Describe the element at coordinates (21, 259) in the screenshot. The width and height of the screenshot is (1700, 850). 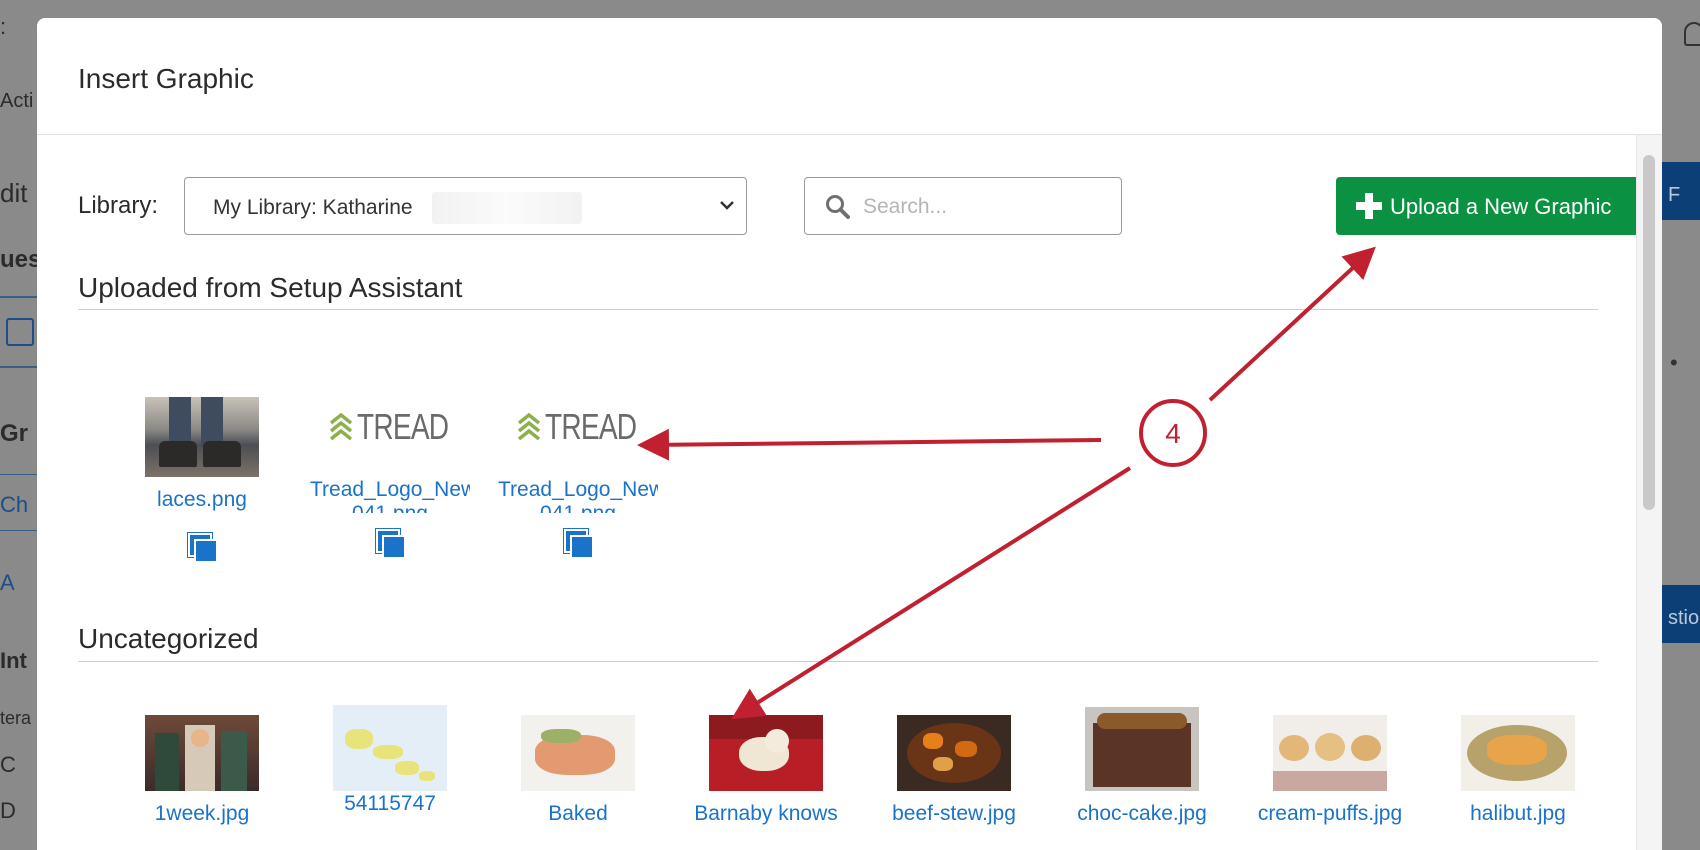
I see `bg-fragment: ues` at that location.